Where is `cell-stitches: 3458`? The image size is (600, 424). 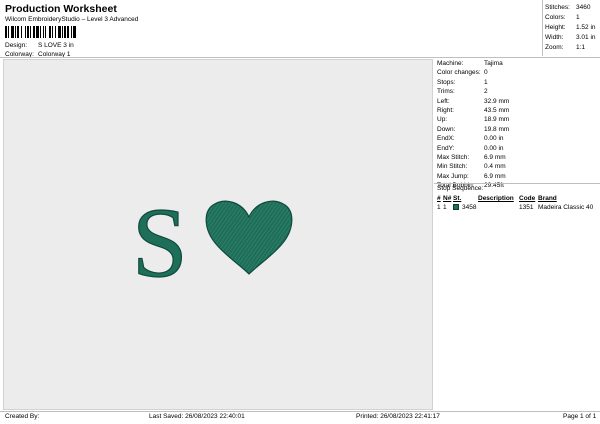 cell-stitches: 3458 is located at coordinates (465, 207).